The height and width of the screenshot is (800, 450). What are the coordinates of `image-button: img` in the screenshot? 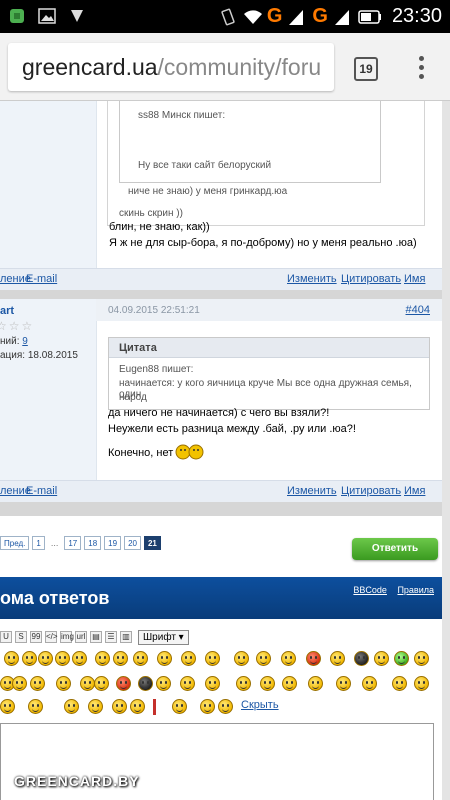 It's located at (67, 637).